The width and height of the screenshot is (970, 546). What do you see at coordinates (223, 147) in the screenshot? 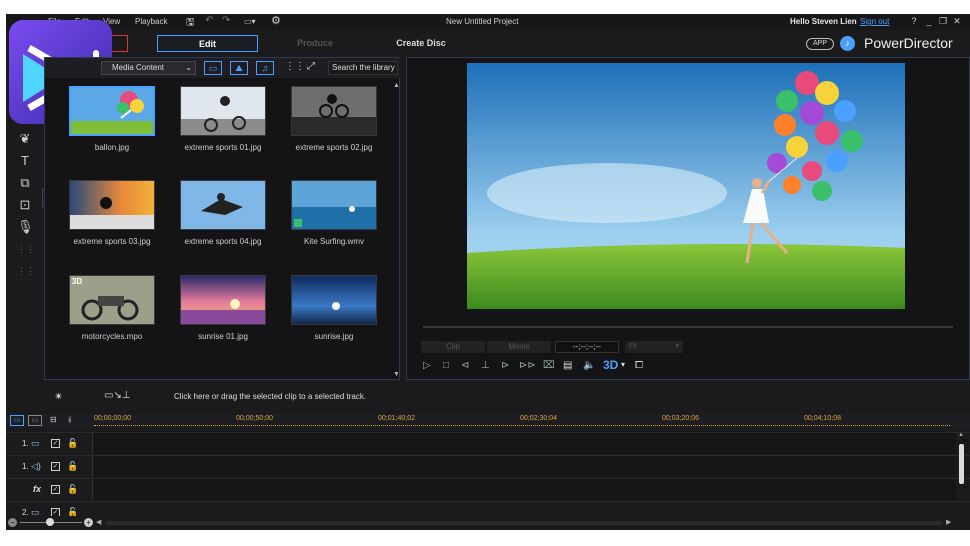
I see `item-label: extreme sports 01.jpg` at bounding box center [223, 147].